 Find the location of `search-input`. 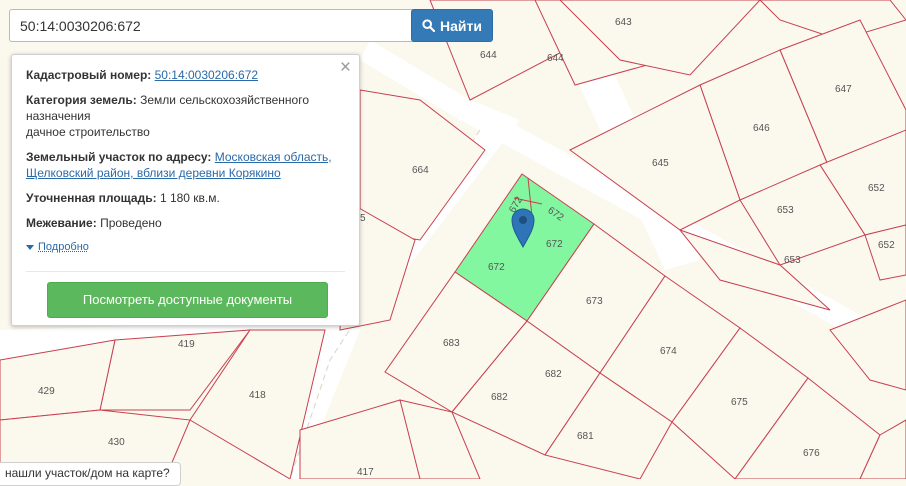

search-input is located at coordinates (212, 25).